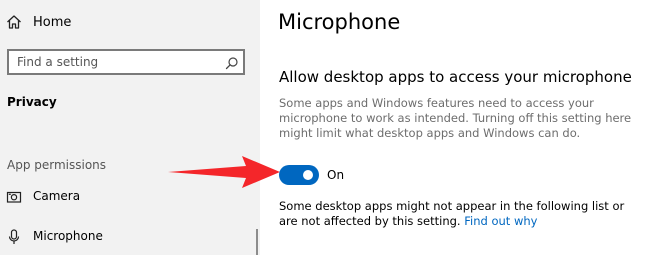 The height and width of the screenshot is (255, 650). Describe the element at coordinates (232, 62) in the screenshot. I see `search-icon` at that location.